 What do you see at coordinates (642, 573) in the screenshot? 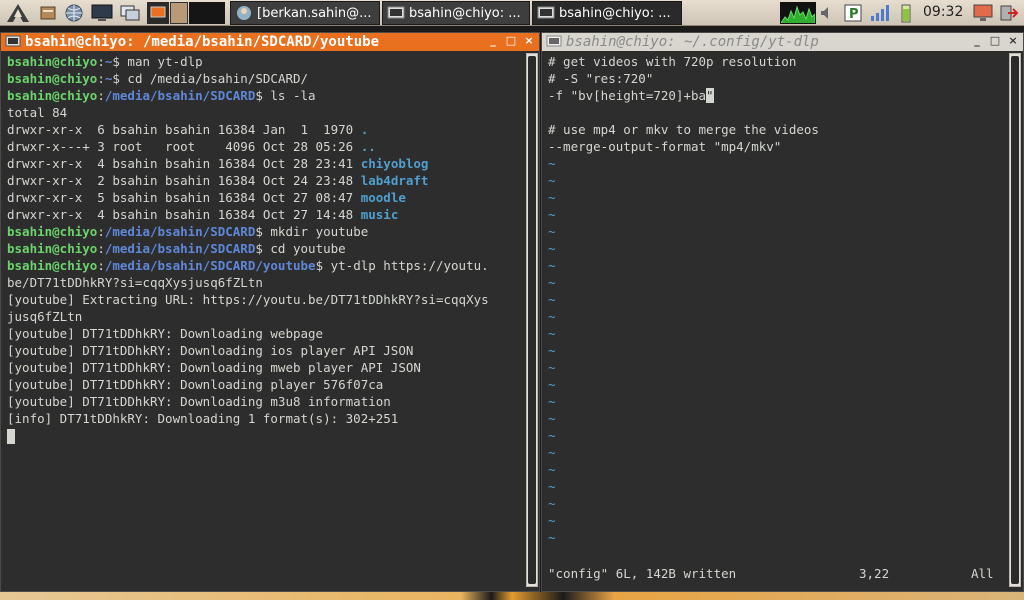
I see `status-message: "config" 6L, 142B written` at bounding box center [642, 573].